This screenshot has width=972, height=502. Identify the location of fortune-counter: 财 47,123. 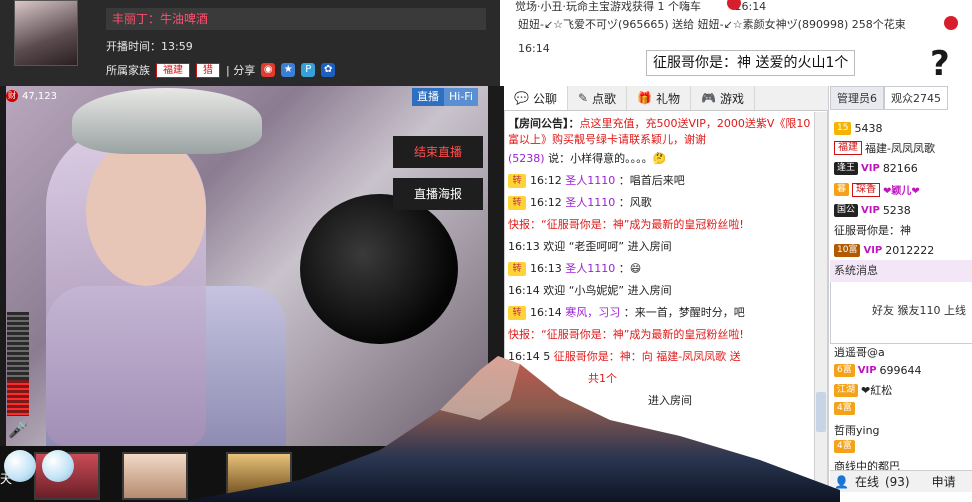
(31, 96).